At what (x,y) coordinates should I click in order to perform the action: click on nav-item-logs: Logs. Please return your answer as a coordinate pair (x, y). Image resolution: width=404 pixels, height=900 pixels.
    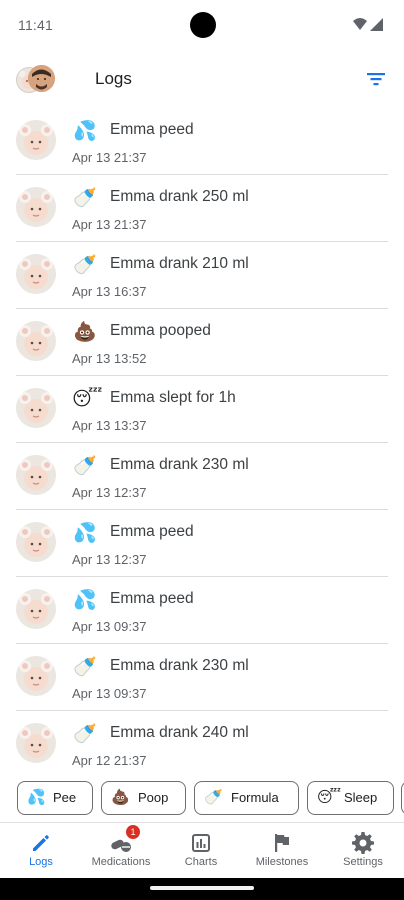
    Looking at the image, I should click on (41, 851).